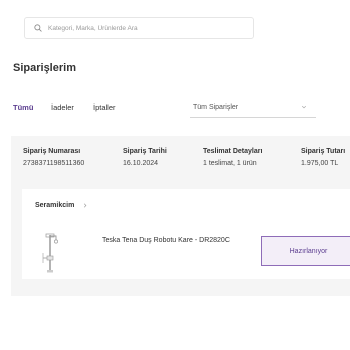 The height and width of the screenshot is (350, 350). Describe the element at coordinates (23, 107) in the screenshot. I see `tab-all: Tümü` at that location.